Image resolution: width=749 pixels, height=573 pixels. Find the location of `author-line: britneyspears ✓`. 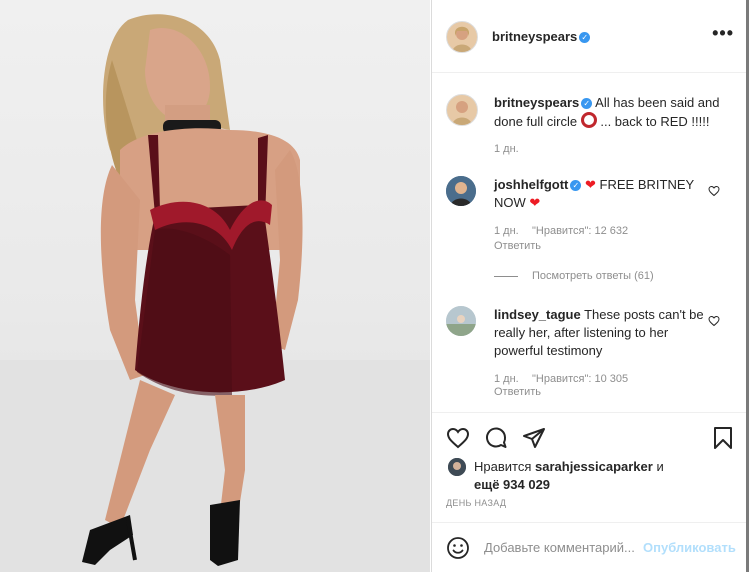

author-line: britneyspears ✓ is located at coordinates (541, 37).